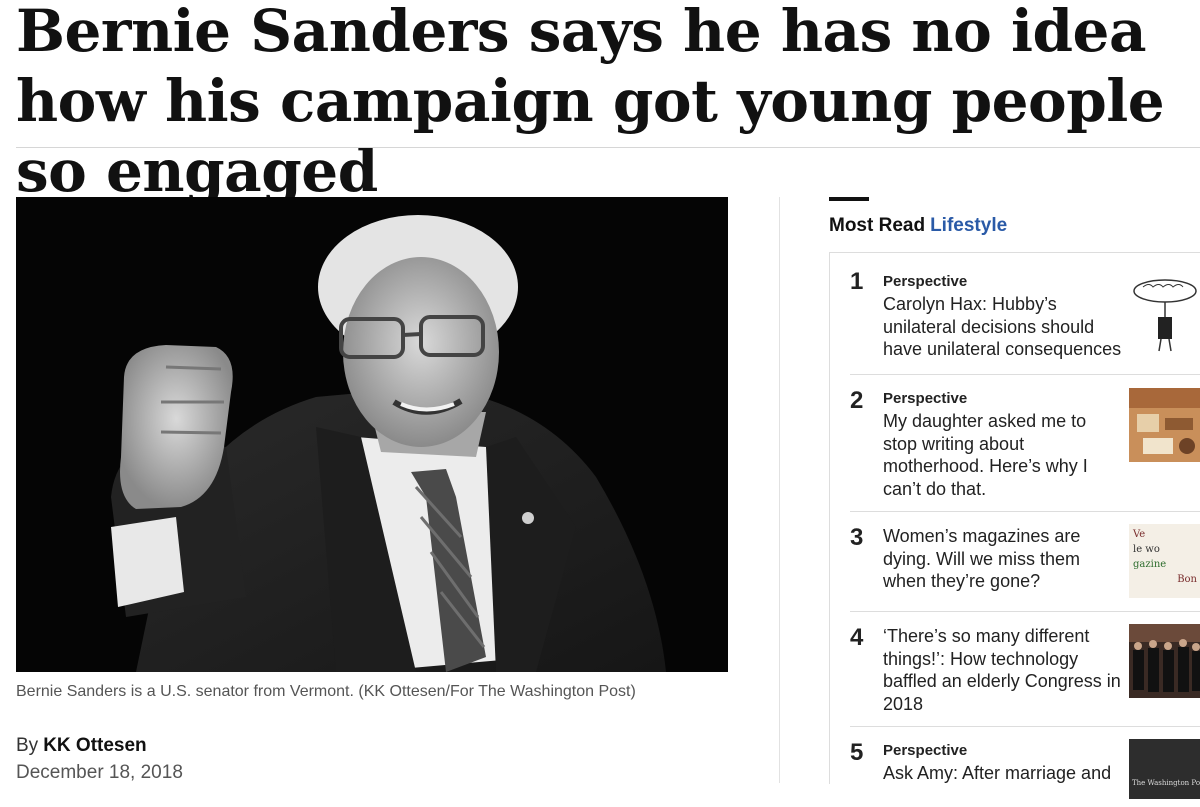 This screenshot has width=1200, height=807. What do you see at coordinates (877, 225) in the screenshot?
I see `most-read-title: Most Read` at bounding box center [877, 225].